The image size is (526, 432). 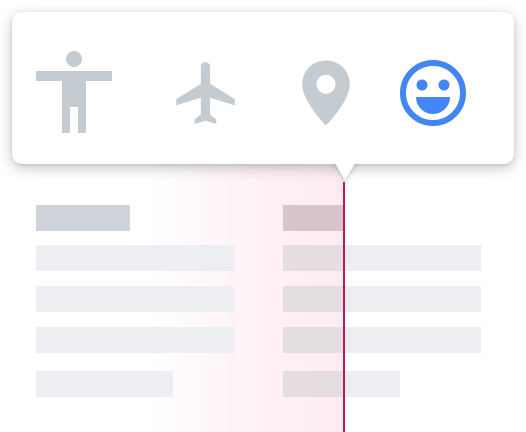 I want to click on smileys-category-button, so click(x=433, y=93).